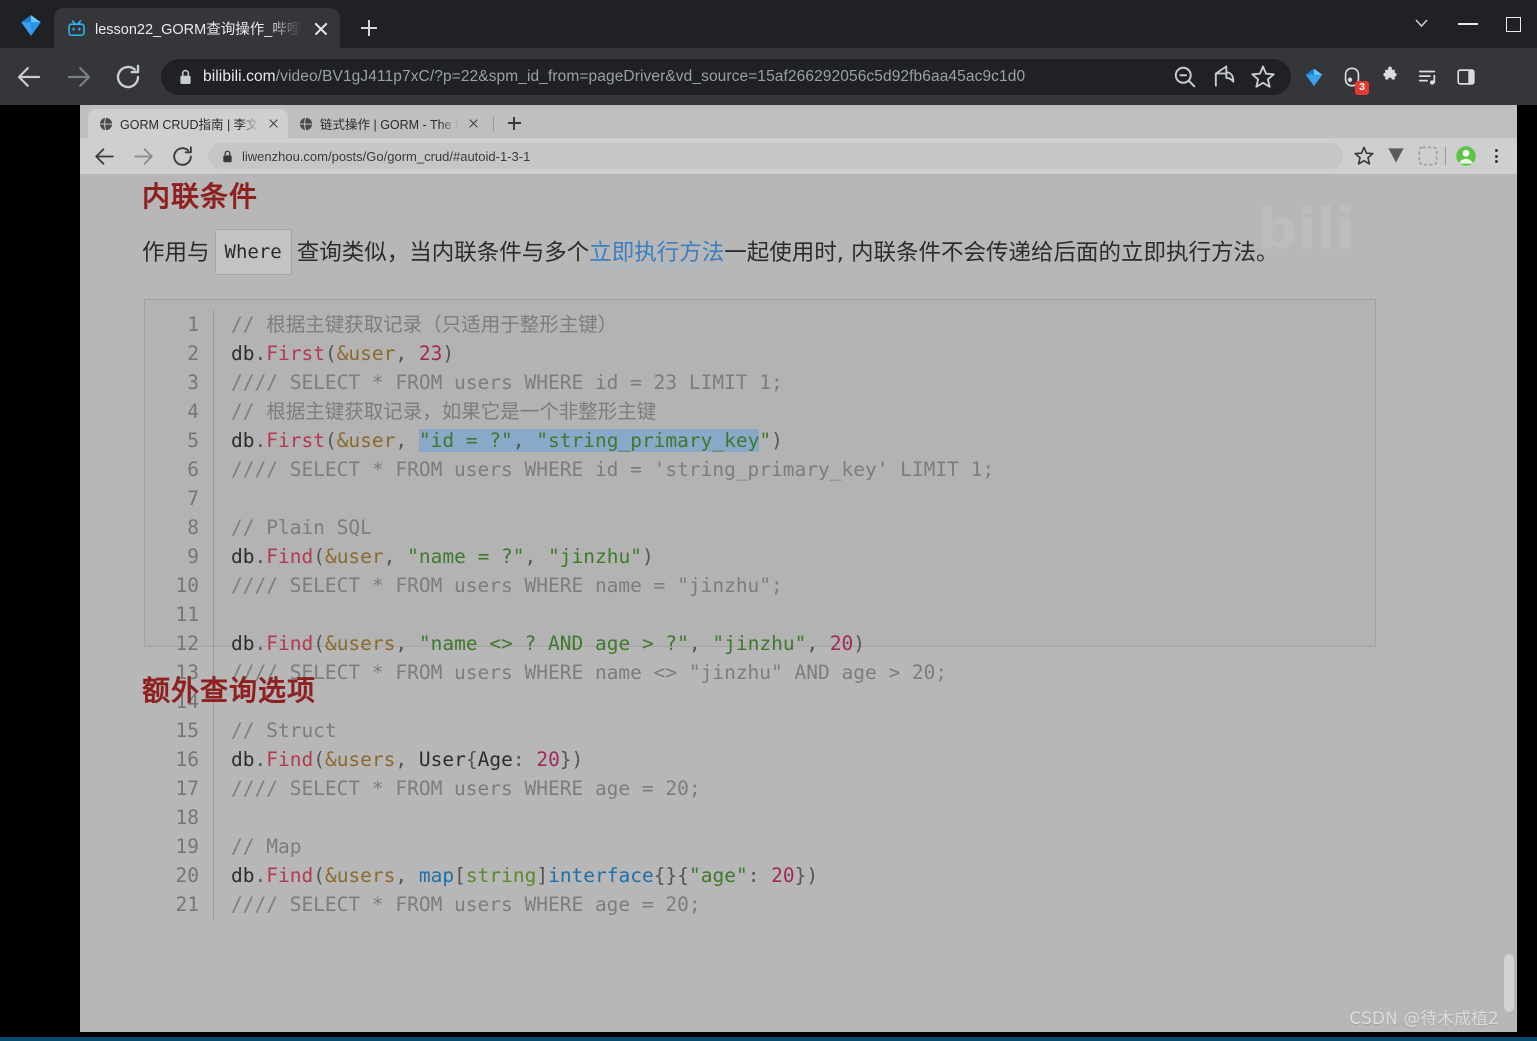 This screenshot has height=1041, width=1537. I want to click on page-heading-inline-conditions: 内联条件, so click(200, 196).